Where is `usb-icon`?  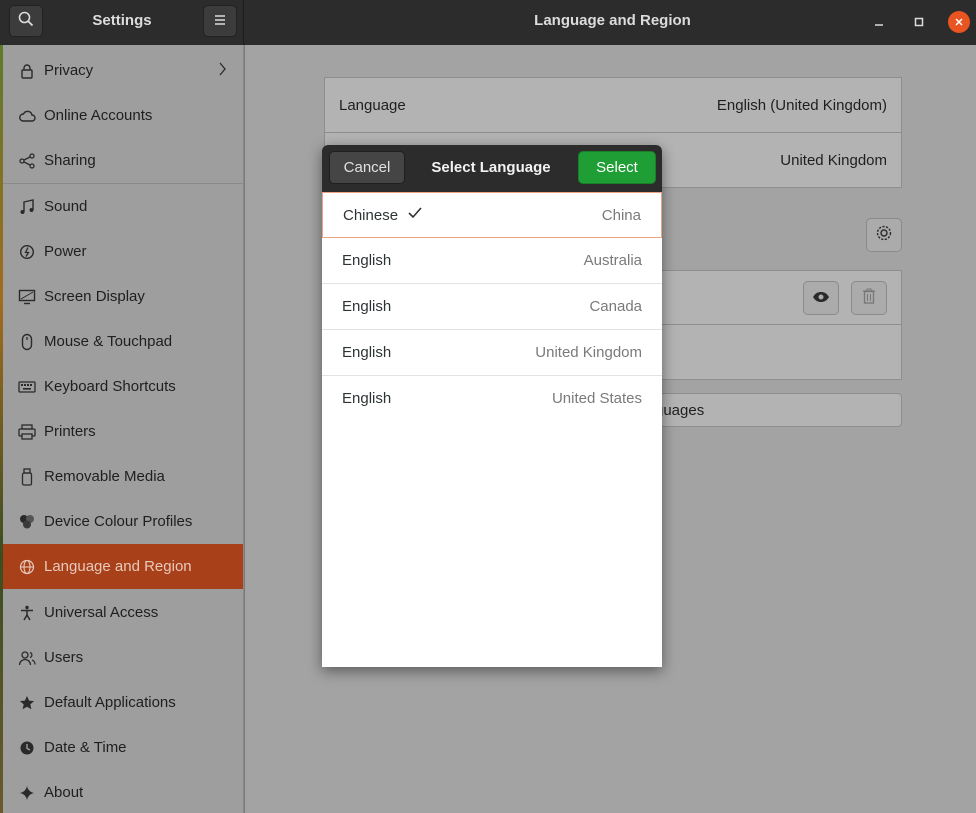
usb-icon is located at coordinates (27, 476).